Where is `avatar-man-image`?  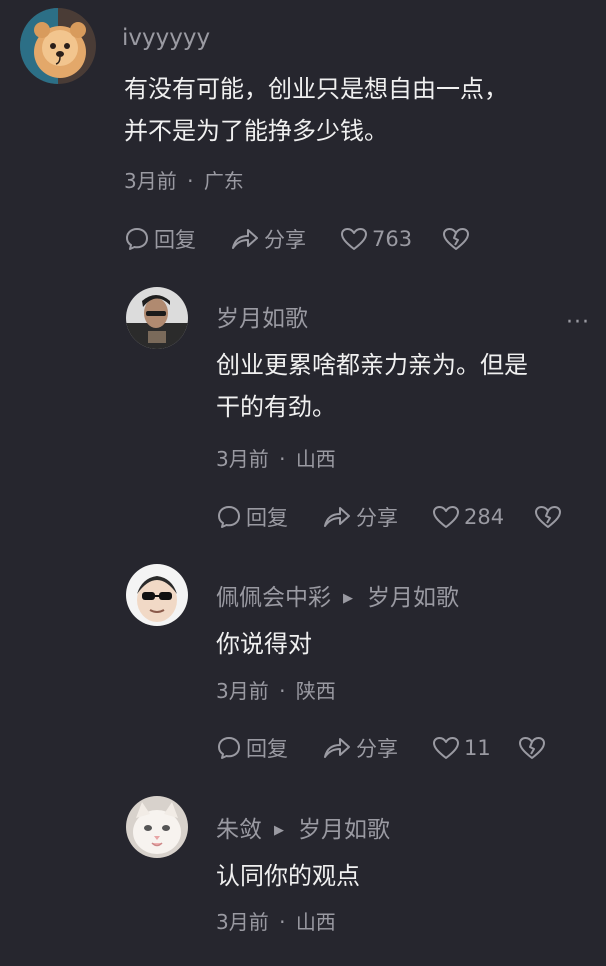 avatar-man-image is located at coordinates (157, 318).